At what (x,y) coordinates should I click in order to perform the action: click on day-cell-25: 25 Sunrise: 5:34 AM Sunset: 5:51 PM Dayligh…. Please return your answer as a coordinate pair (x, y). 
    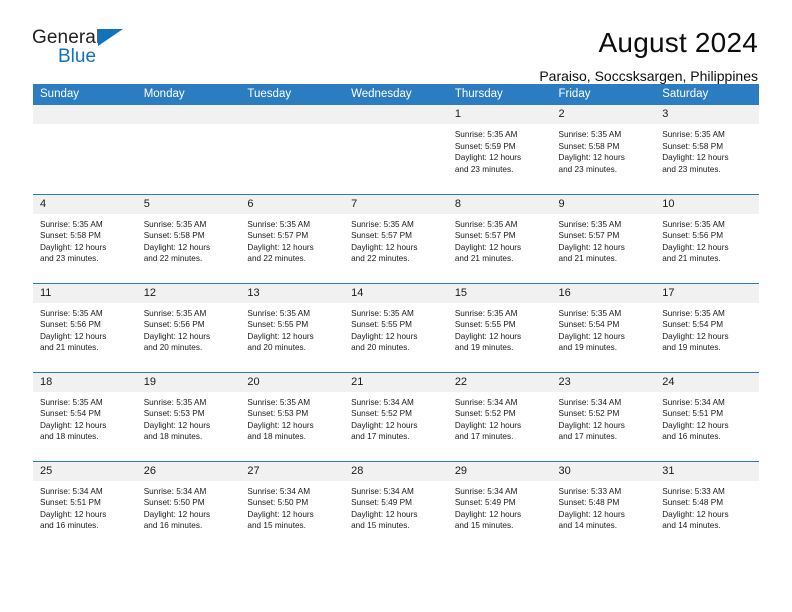
    Looking at the image, I should click on (85, 505).